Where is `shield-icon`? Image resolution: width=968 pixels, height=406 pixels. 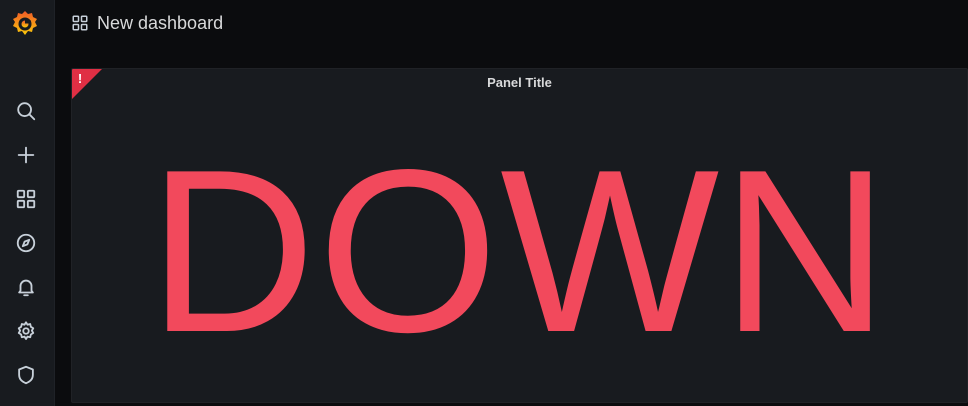
shield-icon is located at coordinates (26, 377).